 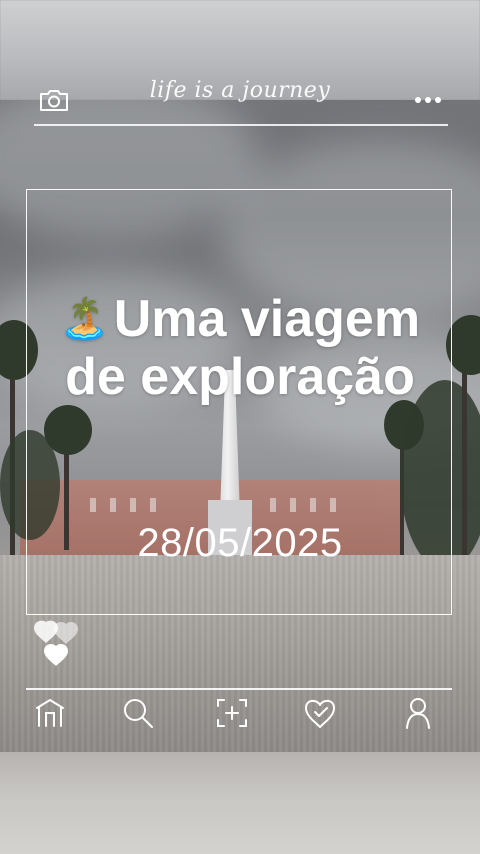 What do you see at coordinates (320, 713) in the screenshot?
I see `heart-icon` at bounding box center [320, 713].